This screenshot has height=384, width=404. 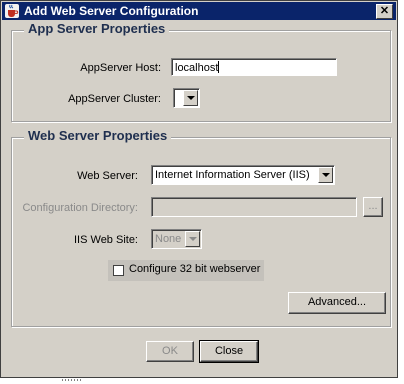 What do you see at coordinates (118, 270) in the screenshot?
I see `configure-32bit-checkbox` at bounding box center [118, 270].